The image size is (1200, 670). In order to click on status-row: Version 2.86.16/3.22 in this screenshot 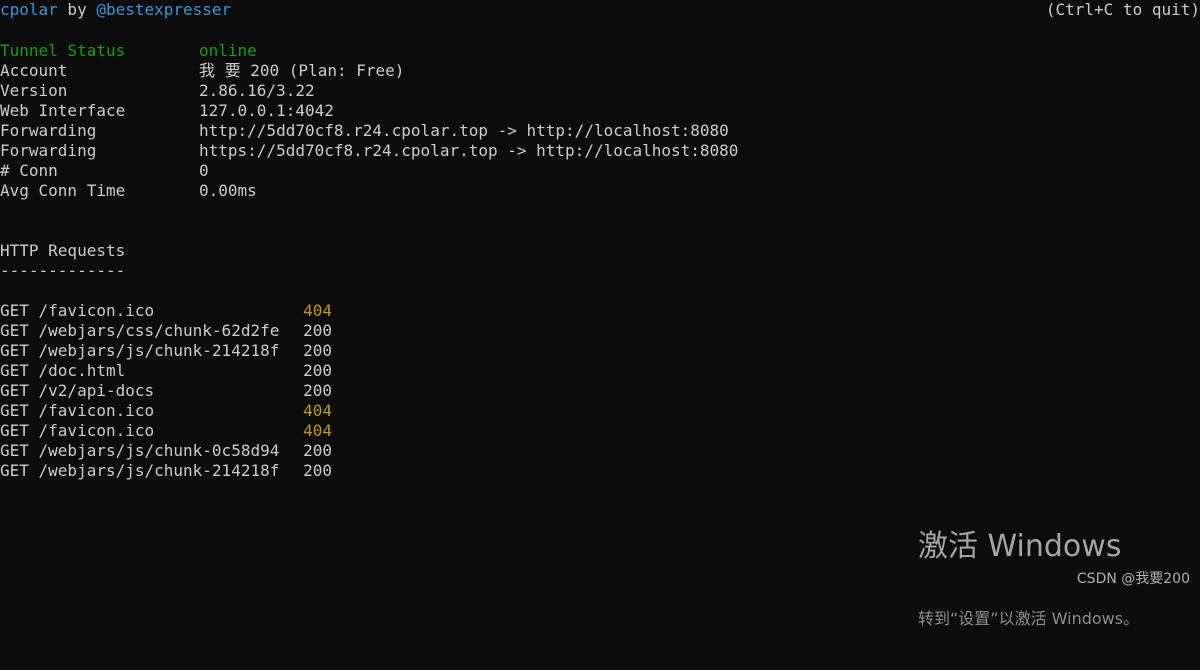, I will do `click(600, 91)`.